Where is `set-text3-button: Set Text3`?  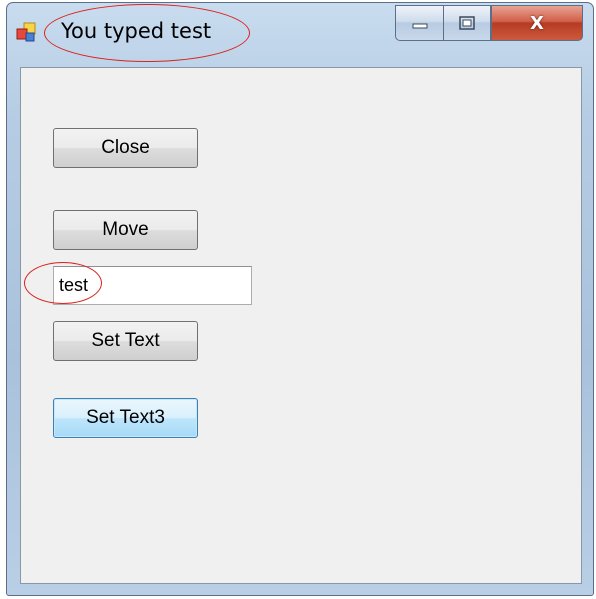 set-text3-button: Set Text3 is located at coordinates (125, 418).